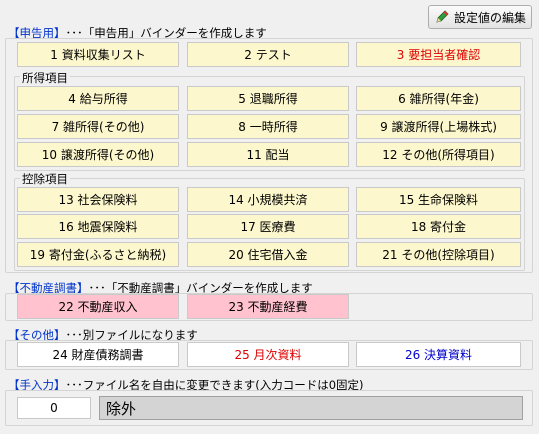  I want to click on manual-code-input: 0, so click(54, 408).